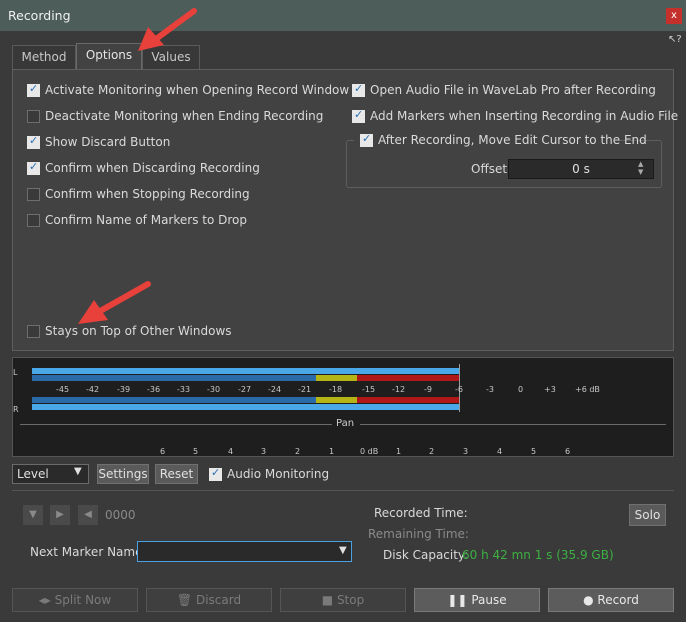 This screenshot has height=622, width=686. What do you see at coordinates (675, 39) in the screenshot?
I see `help-icon: ↖?` at bounding box center [675, 39].